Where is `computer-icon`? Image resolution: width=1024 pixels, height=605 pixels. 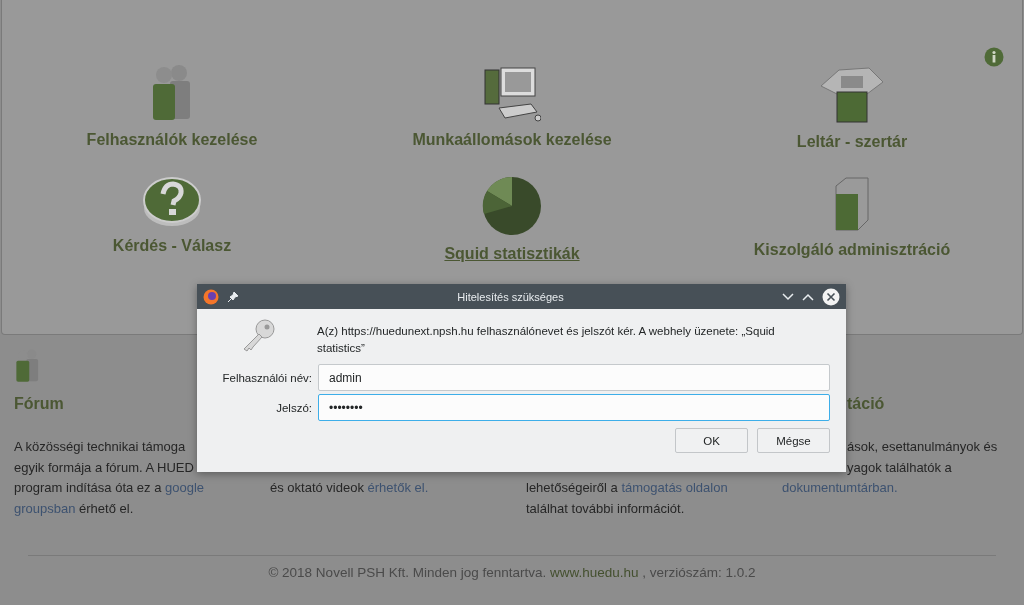
computer-icon is located at coordinates (512, 93).